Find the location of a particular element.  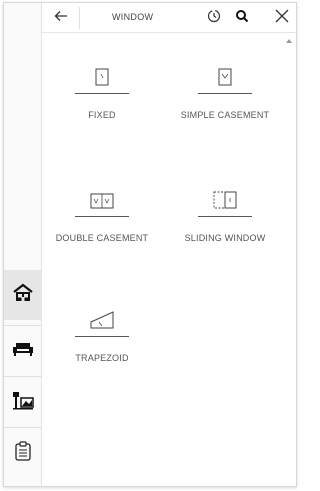

catalog-item-simple-casement: SIMPLE CASEMENT is located at coordinates (225, 101).